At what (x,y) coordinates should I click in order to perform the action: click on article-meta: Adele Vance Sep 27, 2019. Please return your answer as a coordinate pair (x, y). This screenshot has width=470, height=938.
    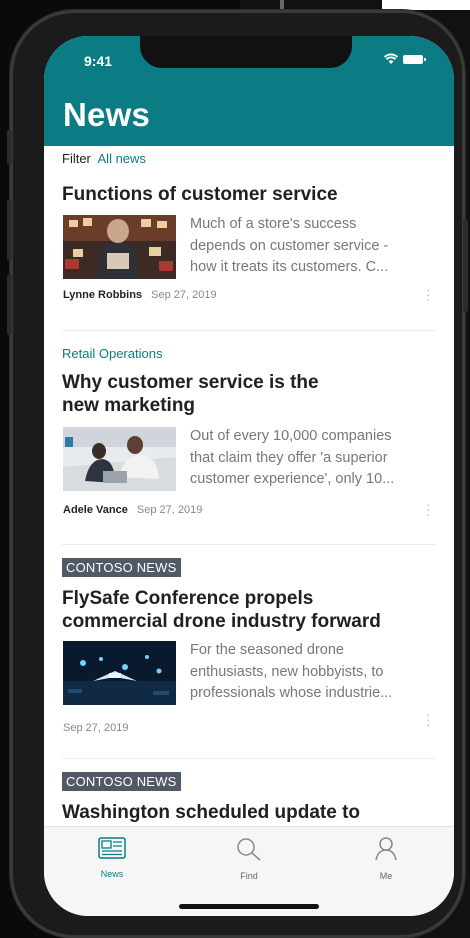
    Looking at the image, I should click on (132, 510).